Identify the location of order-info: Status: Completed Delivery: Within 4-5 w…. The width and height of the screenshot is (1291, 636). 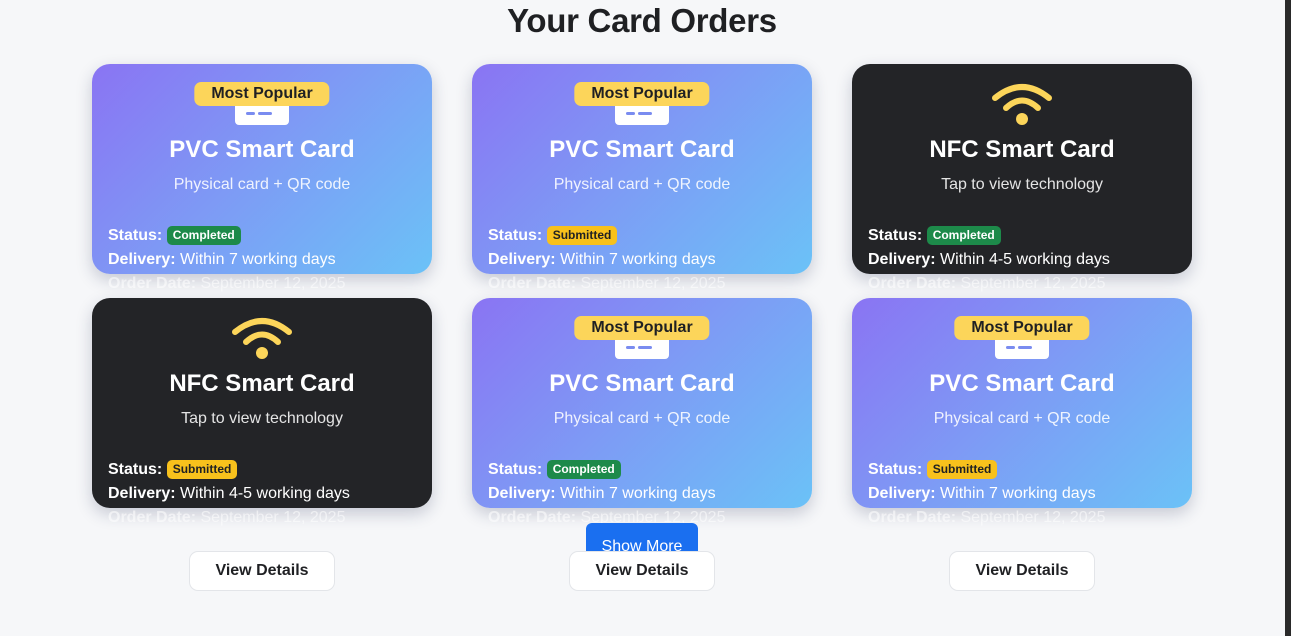
(989, 260).